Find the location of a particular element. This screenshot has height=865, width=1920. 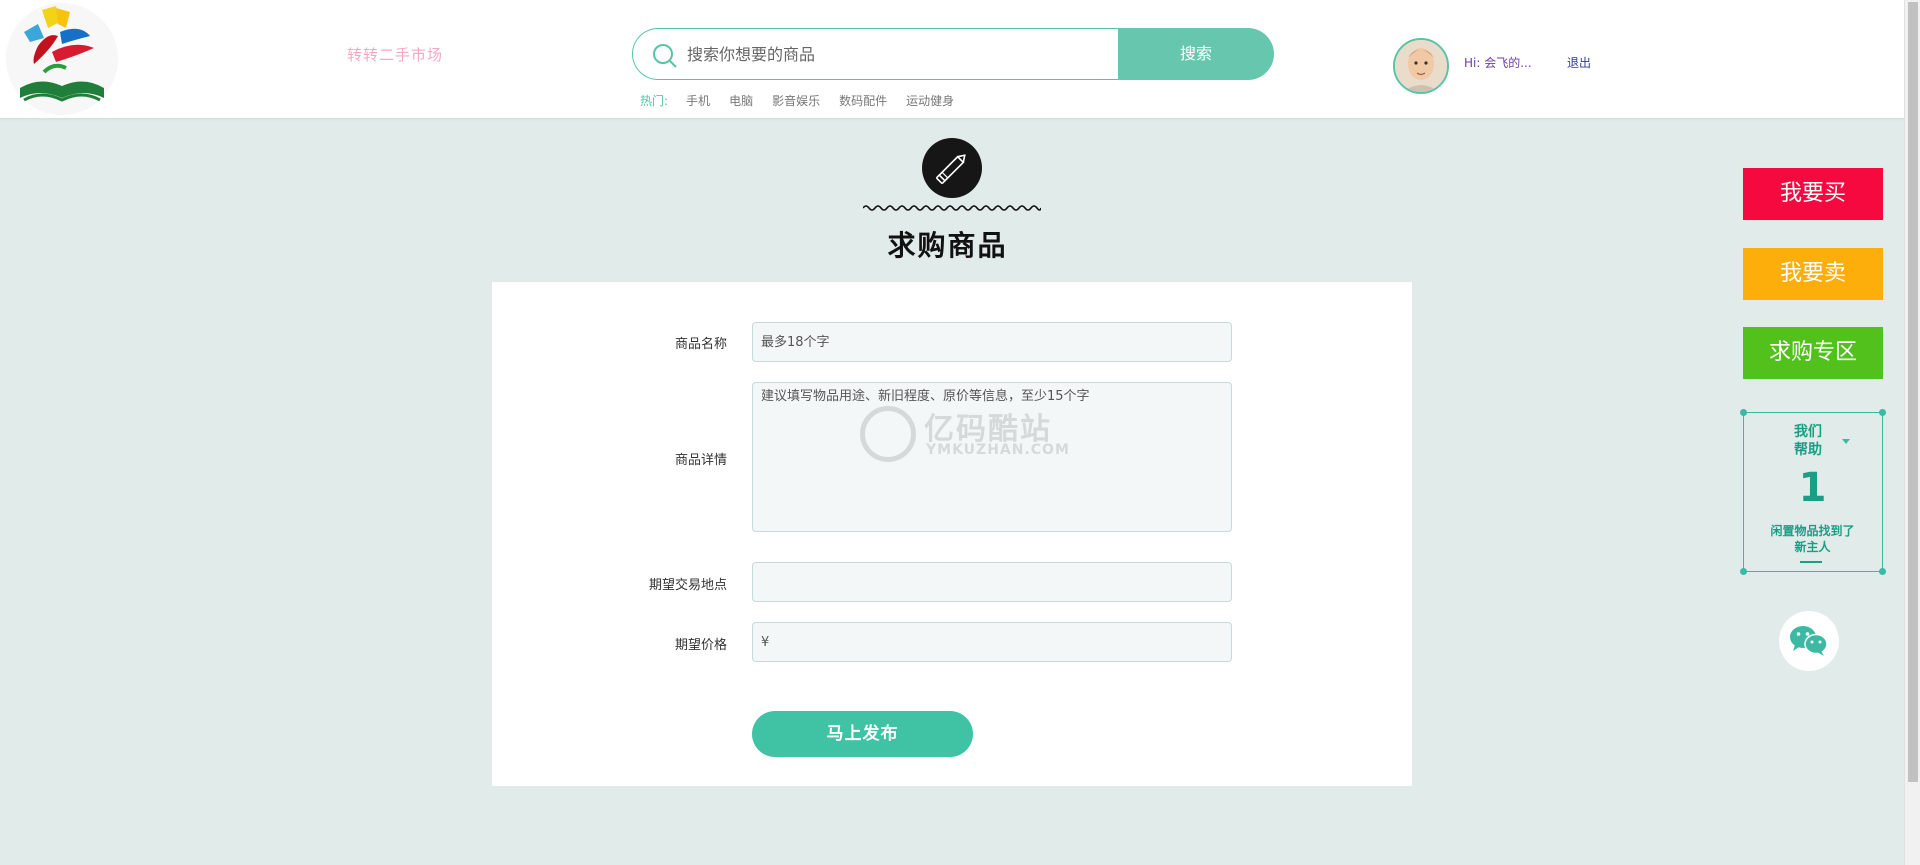

wechat-icon is located at coordinates (1809, 641).